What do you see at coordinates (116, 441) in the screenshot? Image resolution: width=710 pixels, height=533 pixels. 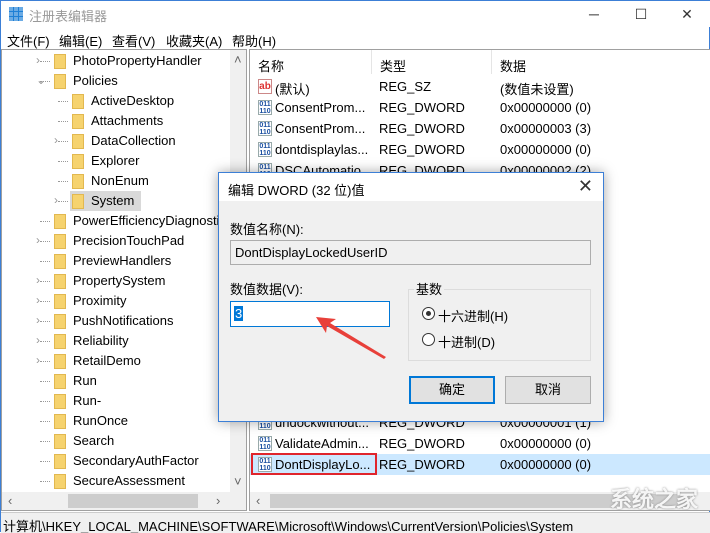 I see `tree-node: Search` at bounding box center [116, 441].